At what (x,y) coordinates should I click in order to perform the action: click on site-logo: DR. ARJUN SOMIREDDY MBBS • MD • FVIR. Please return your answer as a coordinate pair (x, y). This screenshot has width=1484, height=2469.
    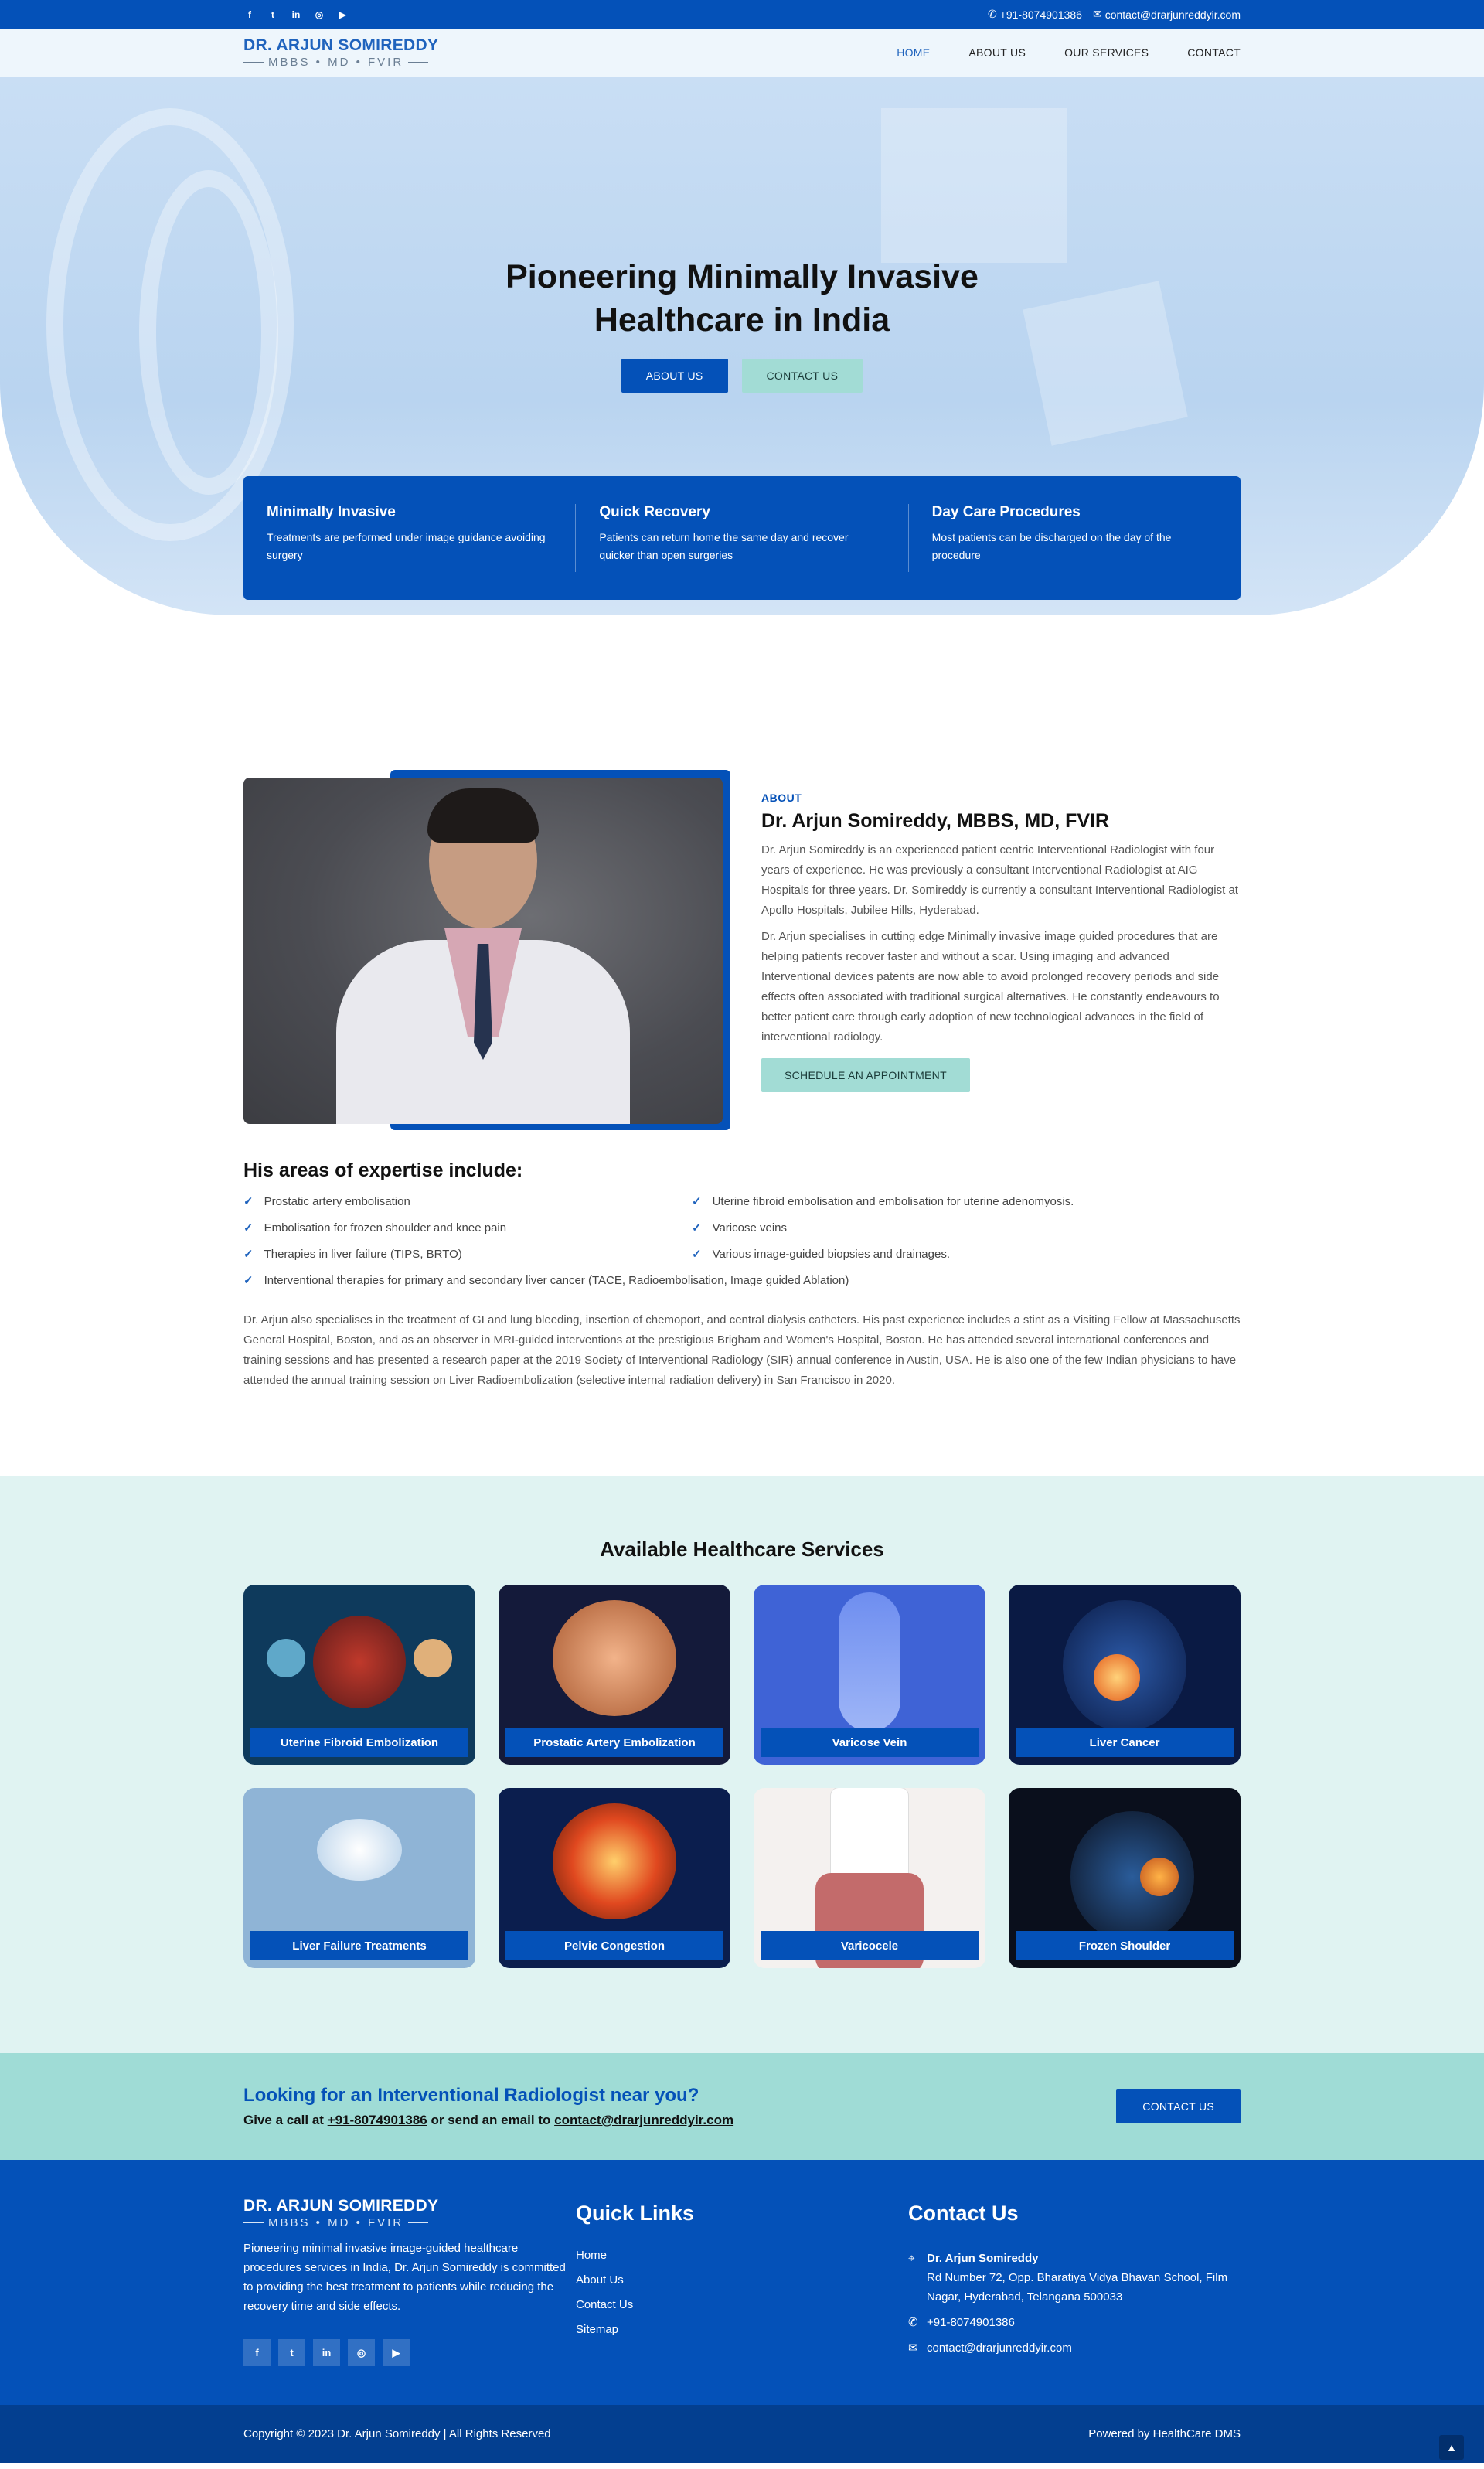
    Looking at the image, I should click on (340, 52).